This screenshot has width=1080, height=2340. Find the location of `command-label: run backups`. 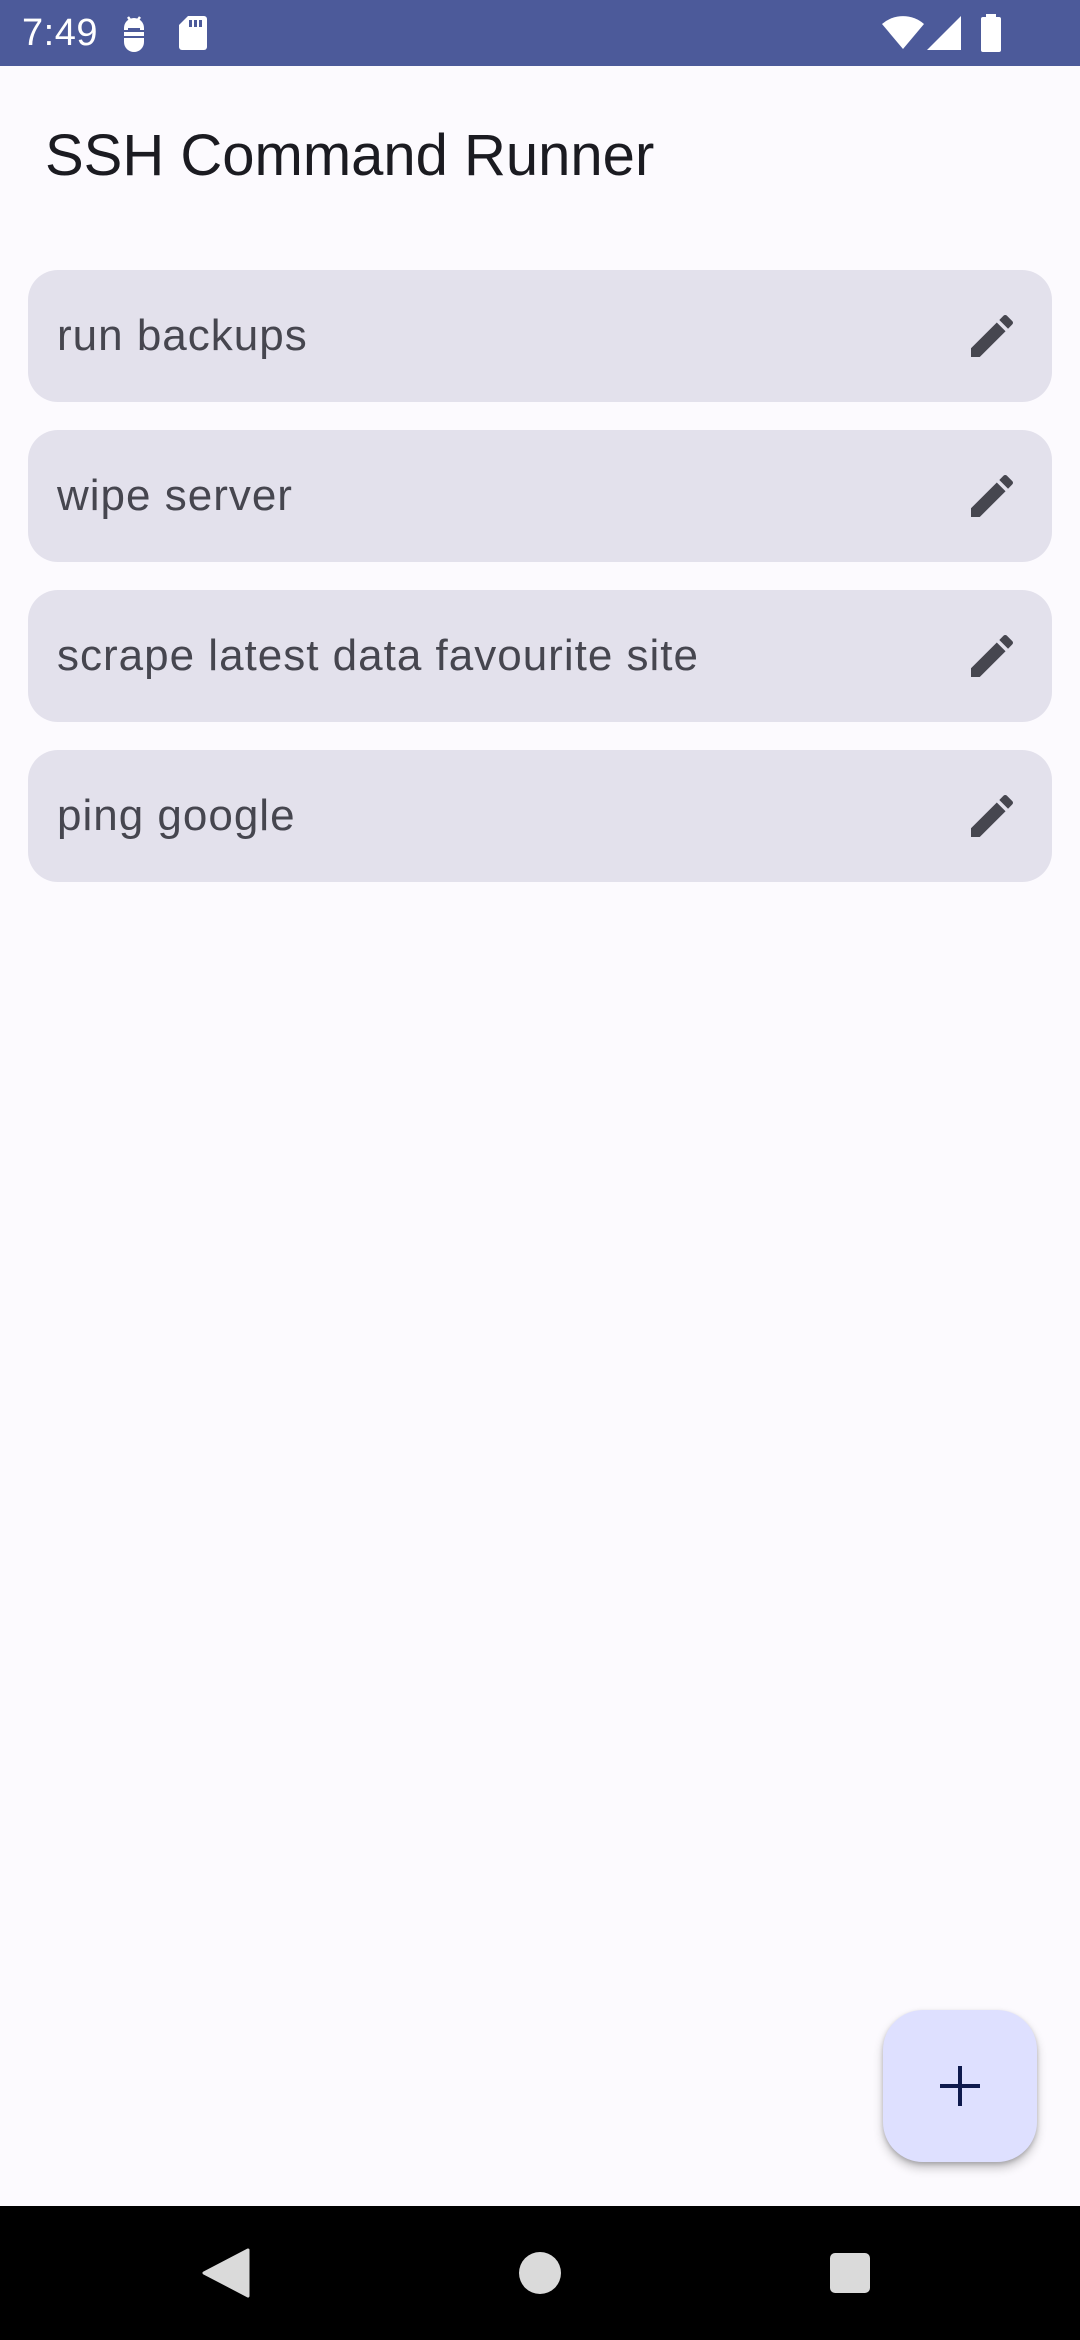

command-label: run backups is located at coordinates (182, 335).